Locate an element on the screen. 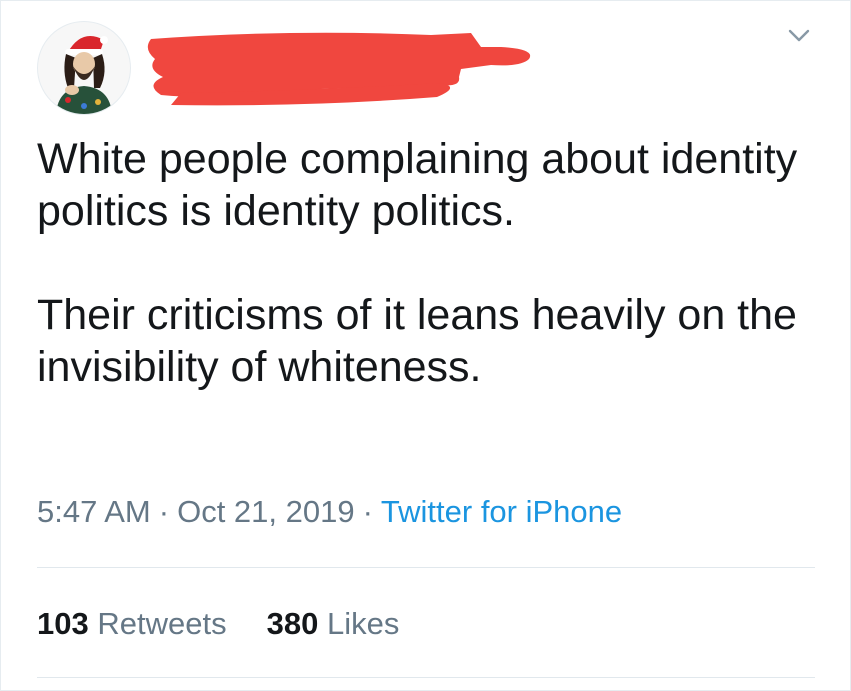  tweet-source-link: Twitter for iPhone is located at coordinates (501, 511).